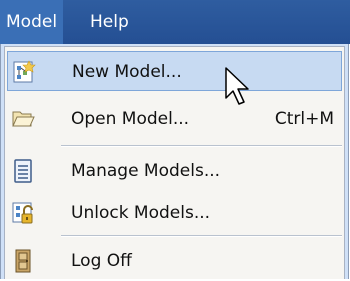 This screenshot has height=281, width=350. What do you see at coordinates (23, 171) in the screenshot?
I see `manage-models-icon` at bounding box center [23, 171].